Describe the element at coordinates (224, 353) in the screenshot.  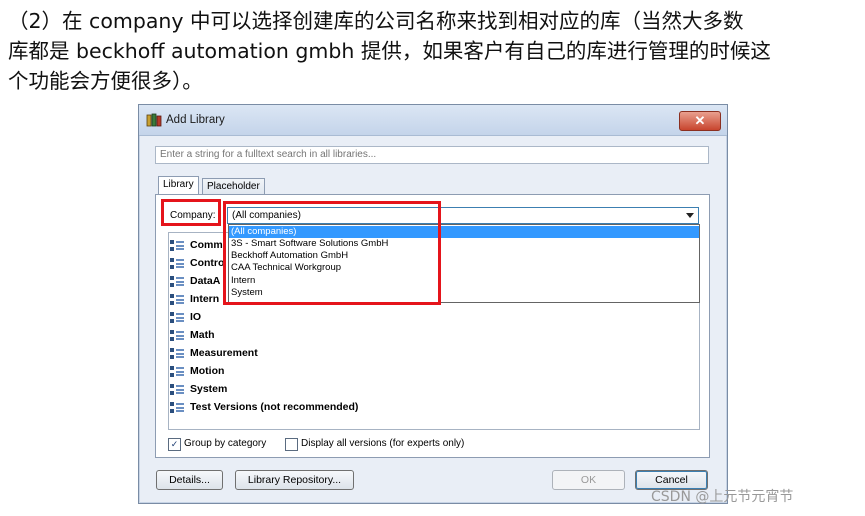
I see `tree-item-label: Measurement` at that location.